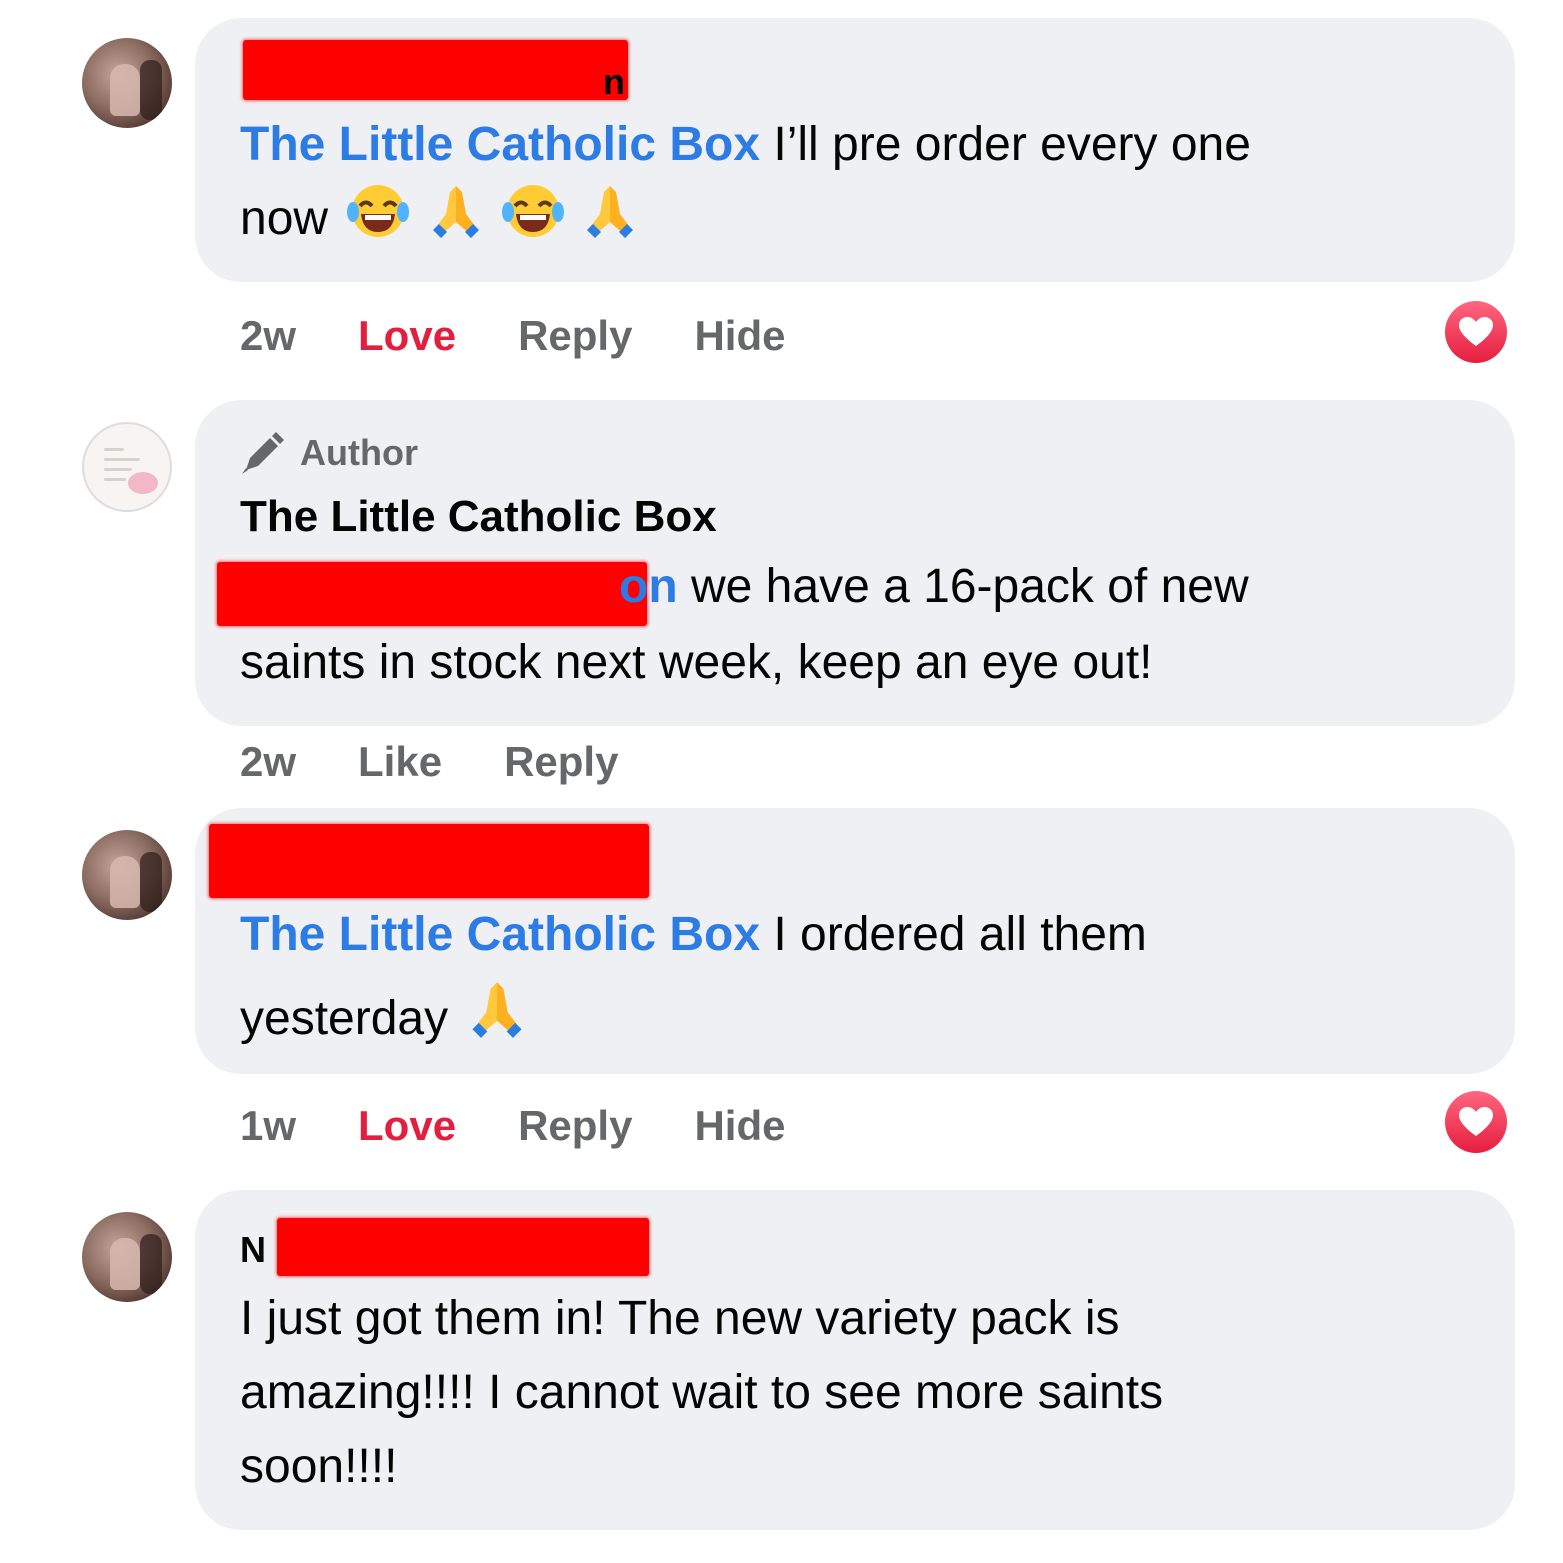  Describe the element at coordinates (648, 586) in the screenshot. I see `mention-link-fragment: on` at that location.